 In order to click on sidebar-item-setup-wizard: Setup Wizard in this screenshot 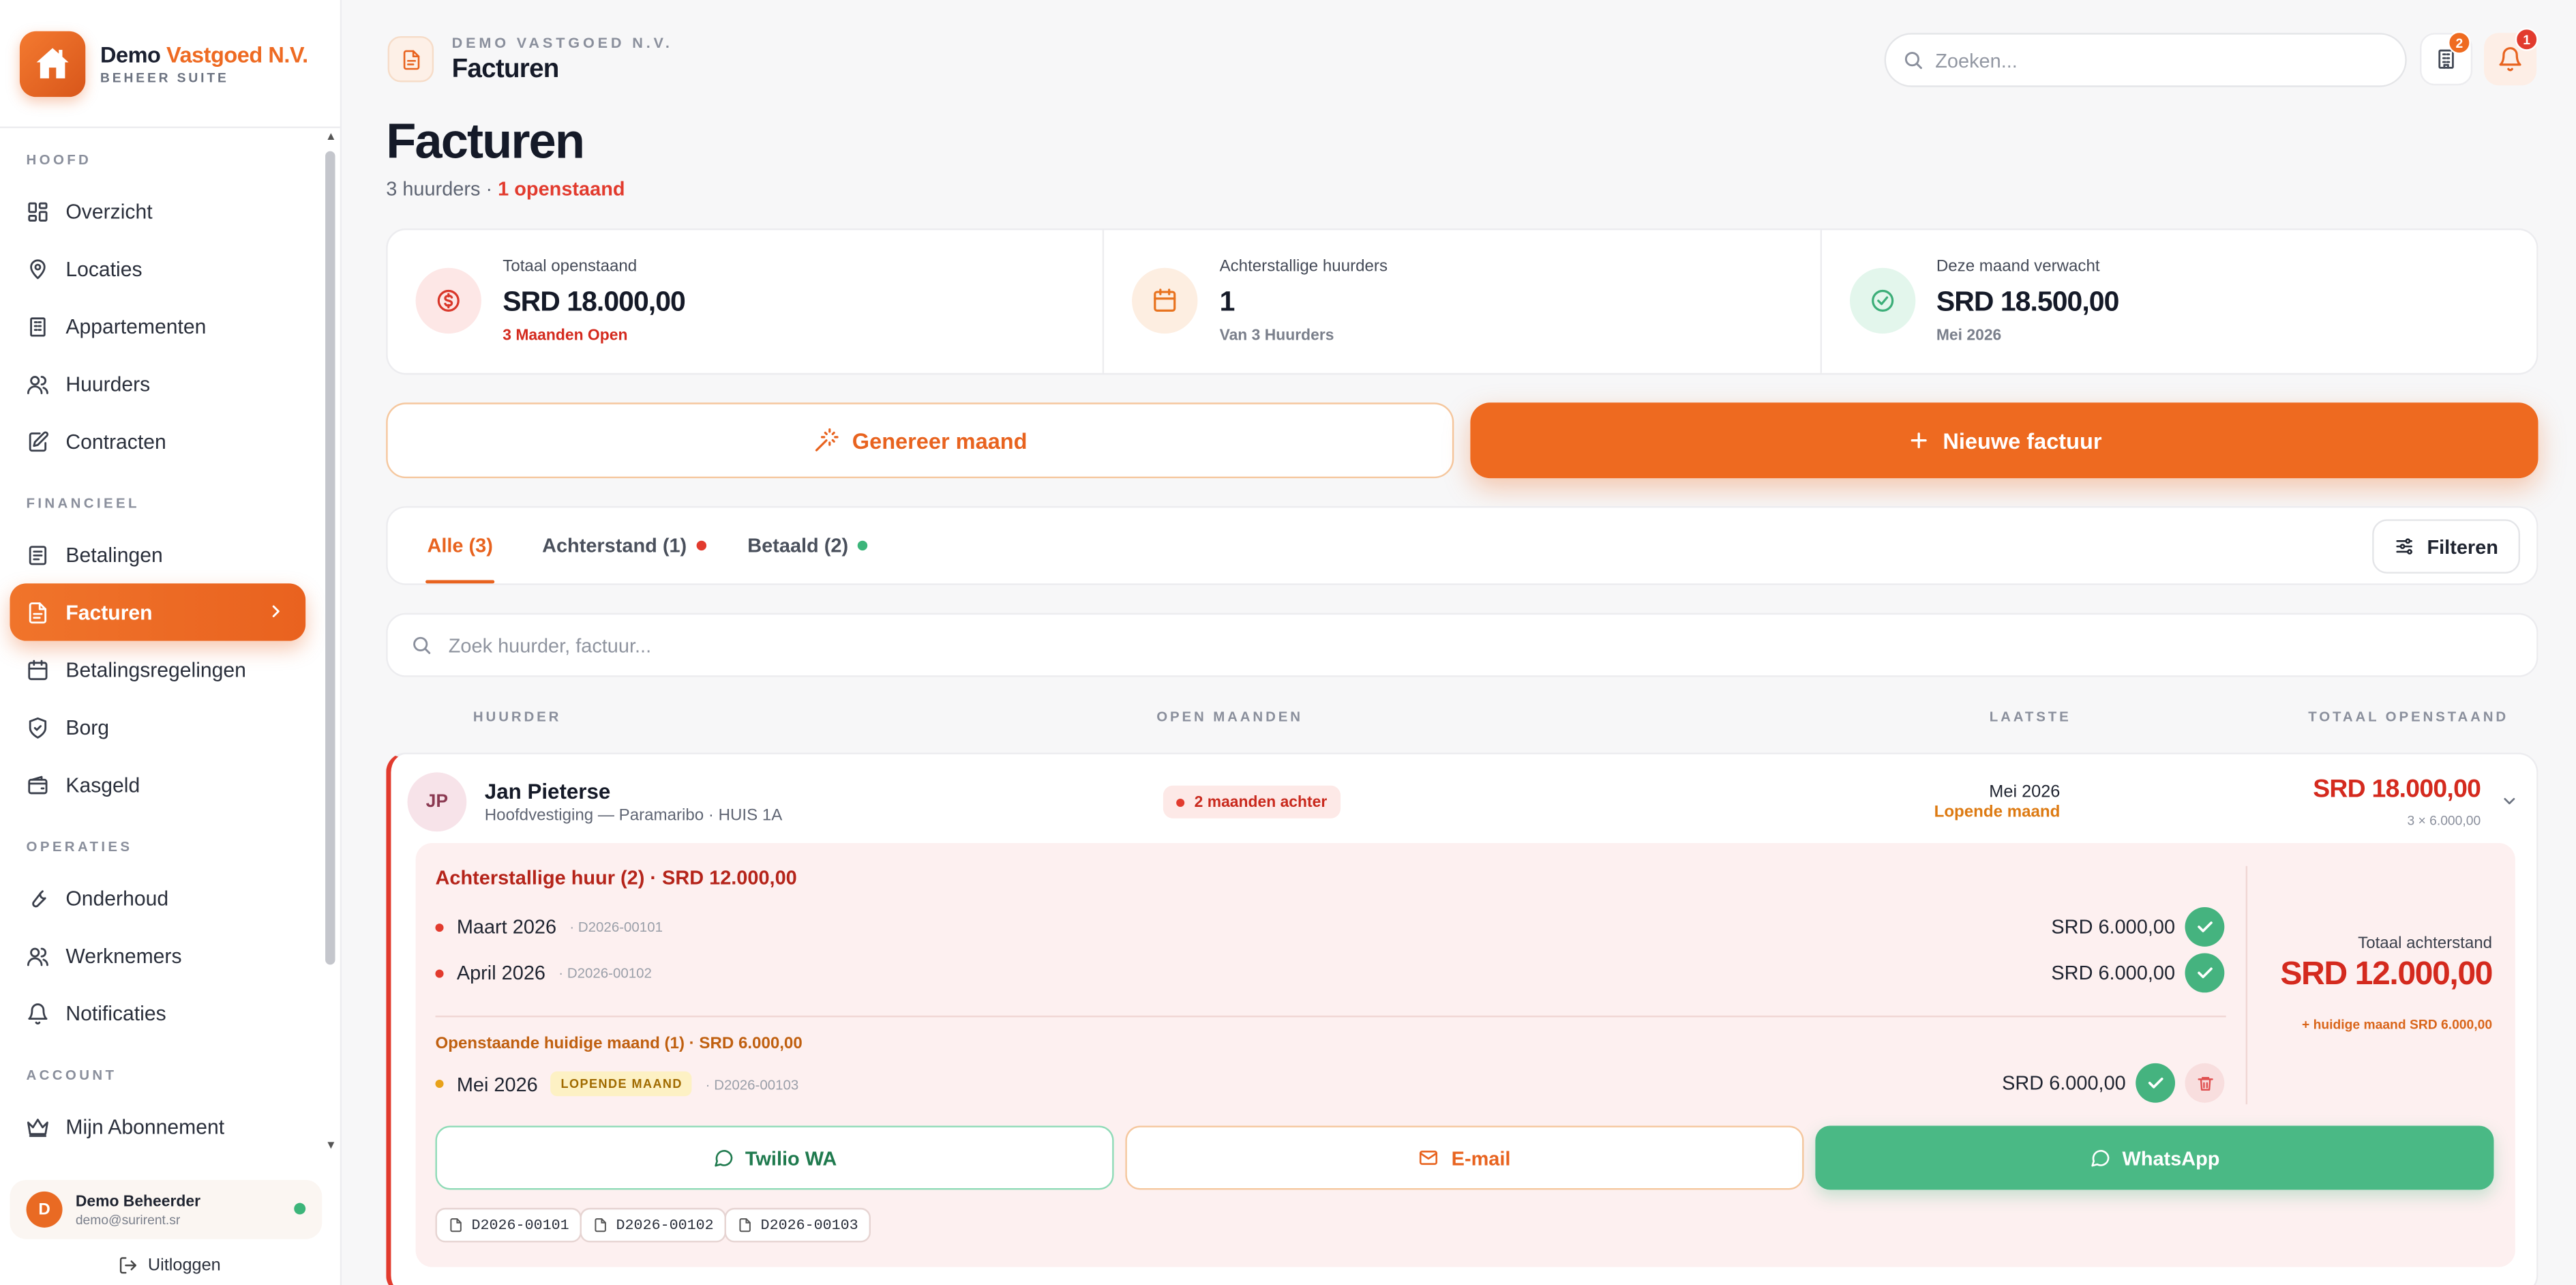, I will do `click(157, 1161)`.